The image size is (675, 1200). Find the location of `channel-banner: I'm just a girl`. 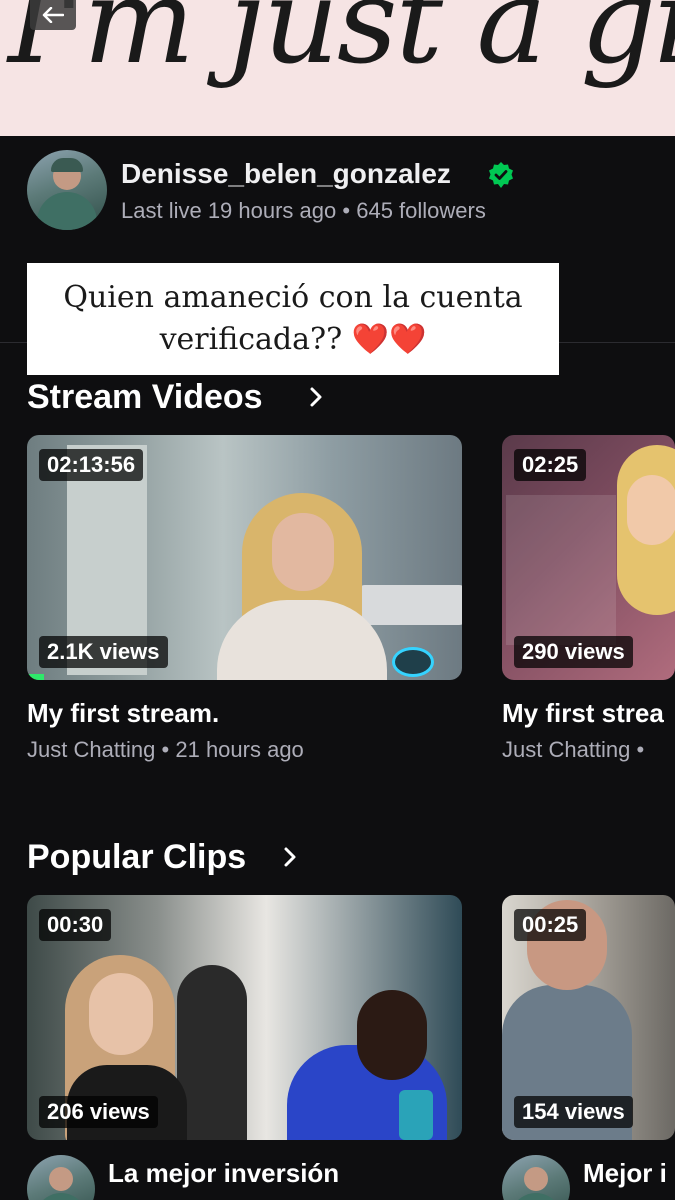

channel-banner: I'm just a girl is located at coordinates (337, 68).